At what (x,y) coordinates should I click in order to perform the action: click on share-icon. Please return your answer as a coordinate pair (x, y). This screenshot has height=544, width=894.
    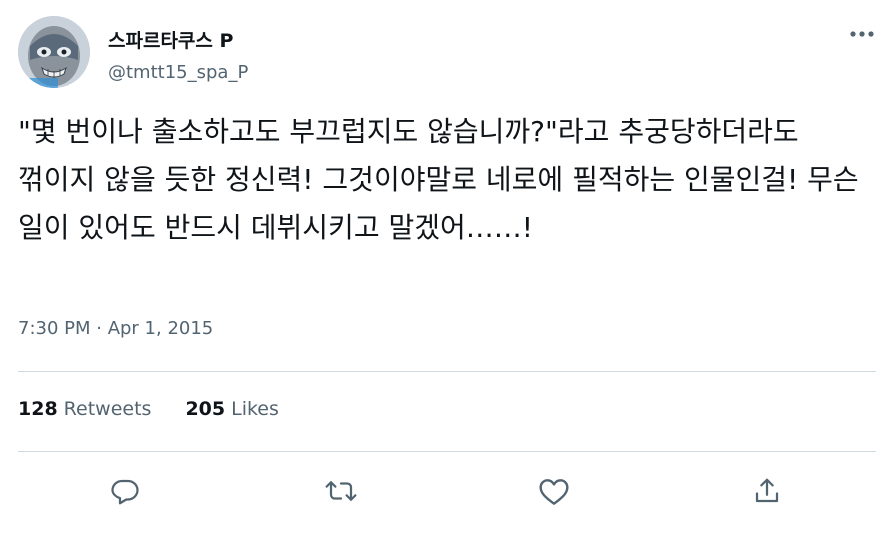
    Looking at the image, I should click on (767, 490).